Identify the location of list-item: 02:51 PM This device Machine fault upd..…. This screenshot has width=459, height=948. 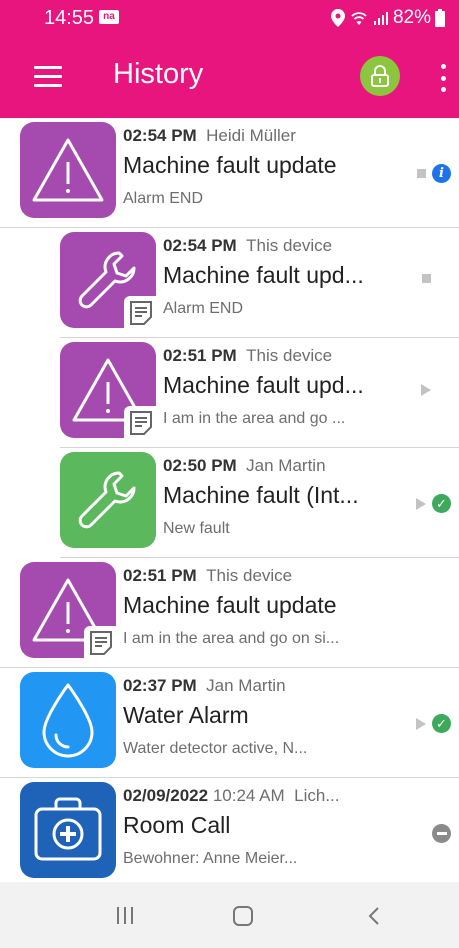
(229, 393).